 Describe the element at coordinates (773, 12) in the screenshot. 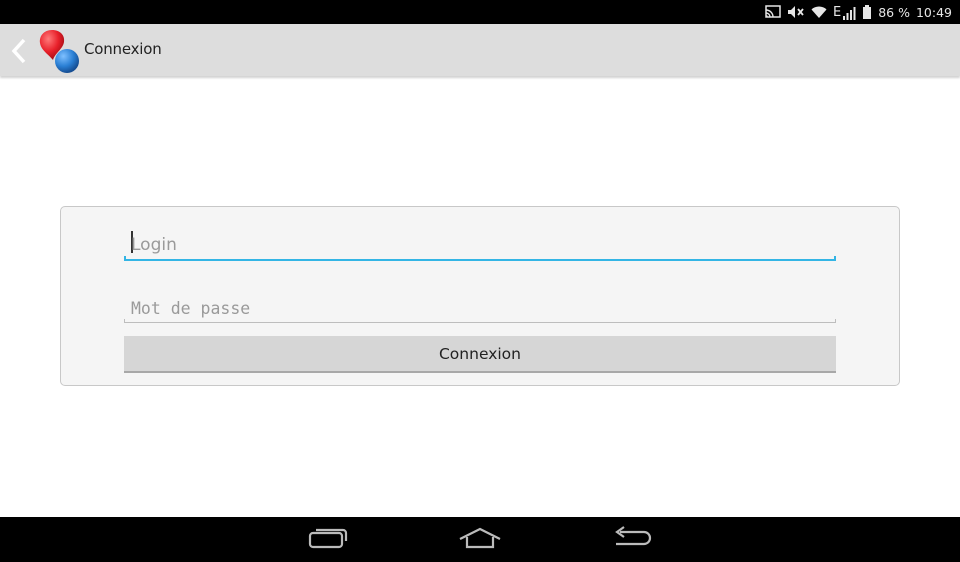

I see `cast-icon` at that location.